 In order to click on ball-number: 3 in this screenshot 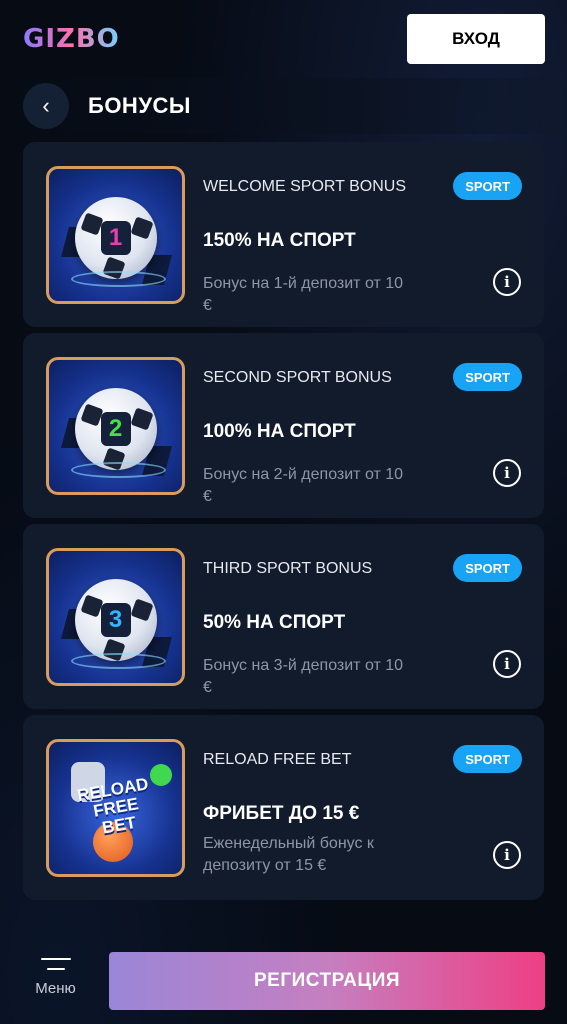, I will do `click(115, 619)`.